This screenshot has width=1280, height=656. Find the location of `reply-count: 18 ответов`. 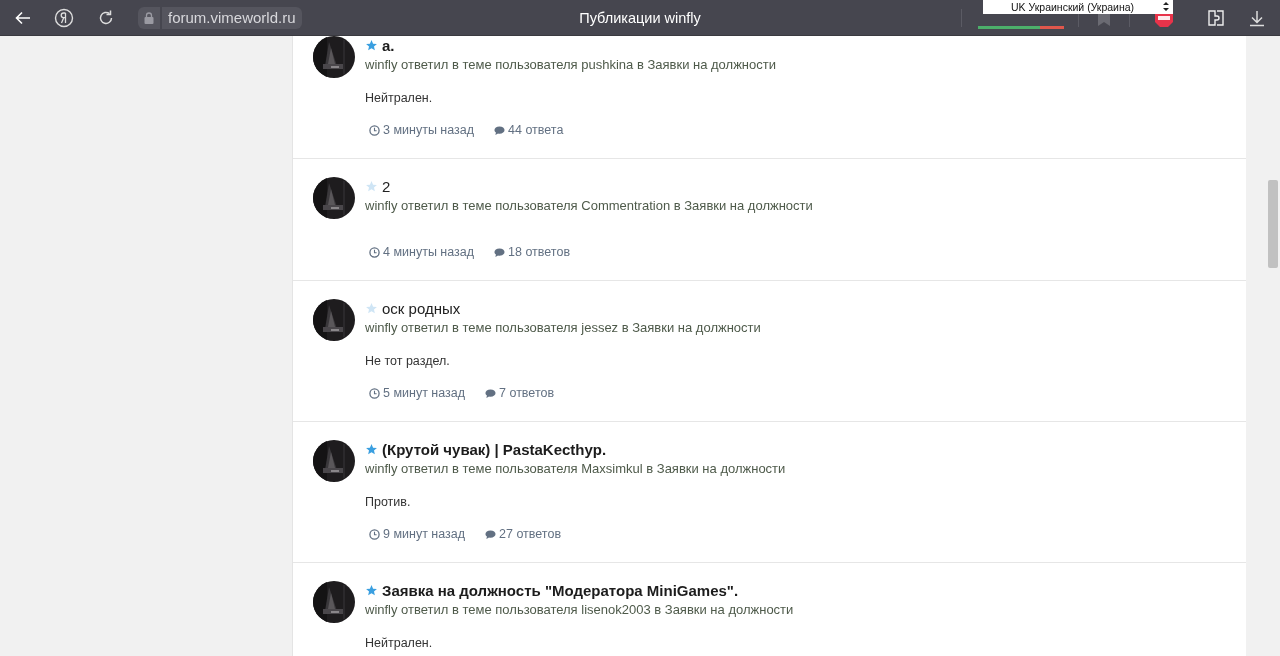

reply-count: 18 ответов is located at coordinates (539, 252).